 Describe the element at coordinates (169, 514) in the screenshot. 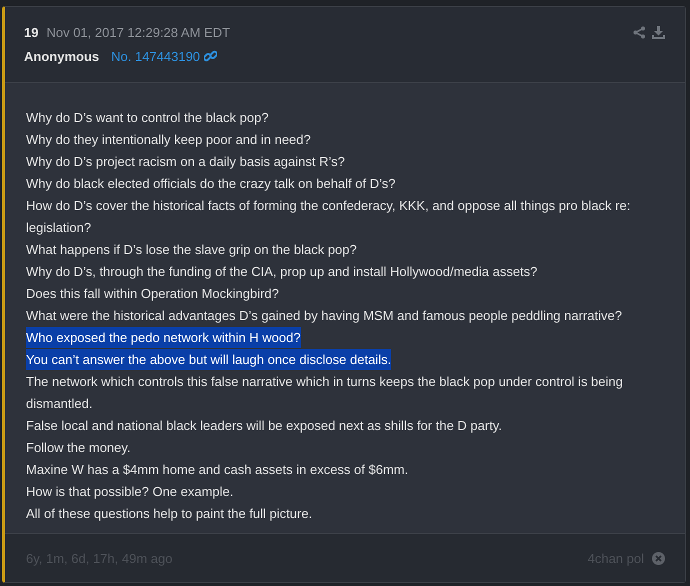

I see `post-text-line: All of these questions help to paint the full picture.` at that location.